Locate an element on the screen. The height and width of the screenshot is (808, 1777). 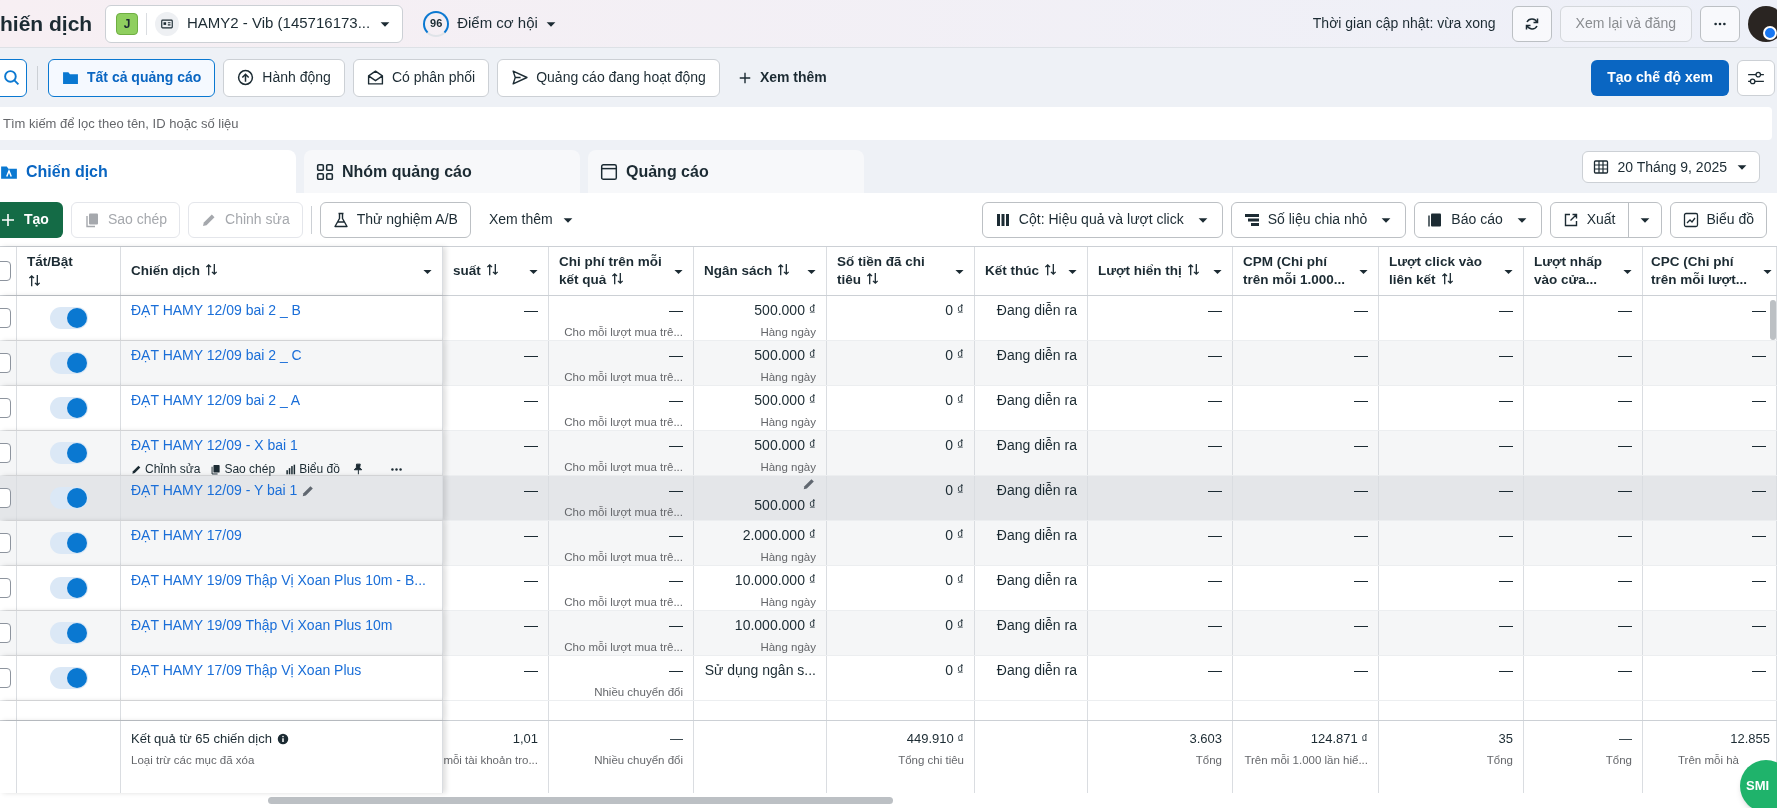
tab: Chiến dịch is located at coordinates (148, 171).